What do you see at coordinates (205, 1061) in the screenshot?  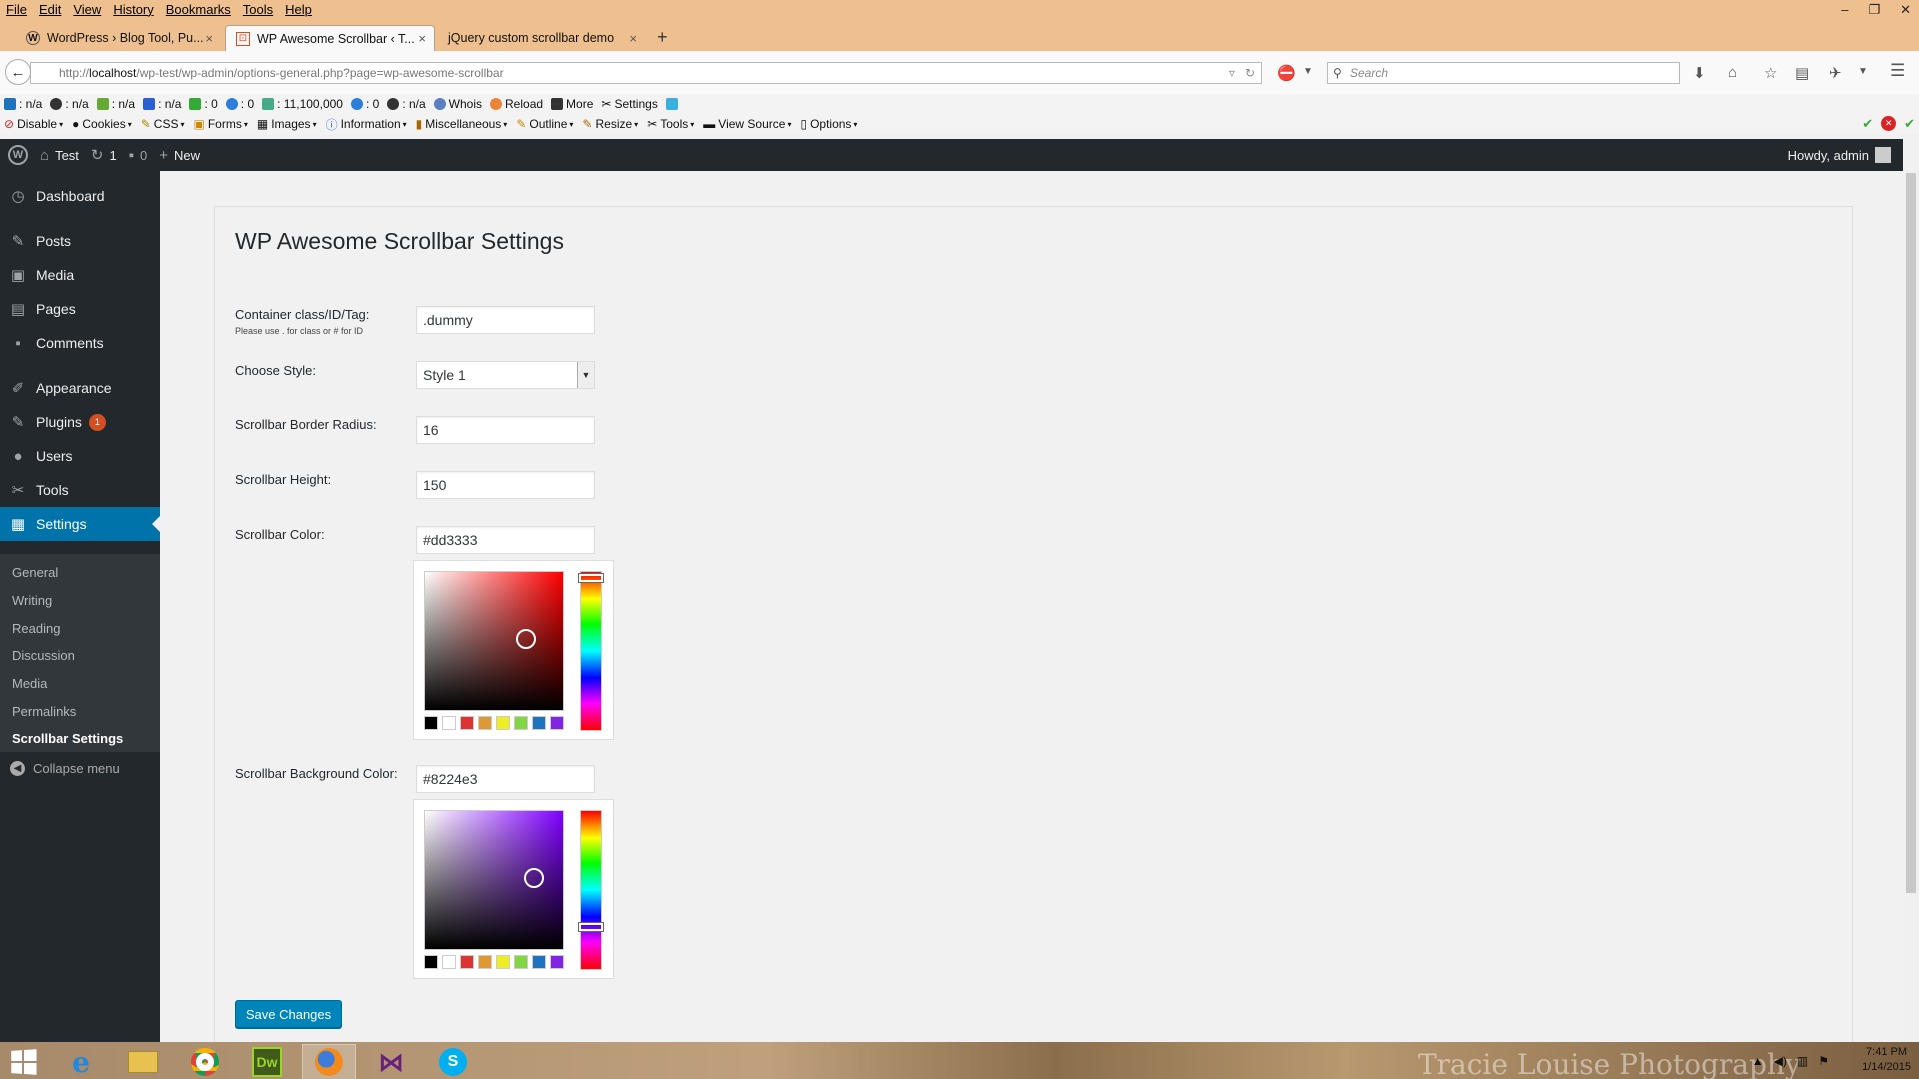 I see `chrome-icon` at bounding box center [205, 1061].